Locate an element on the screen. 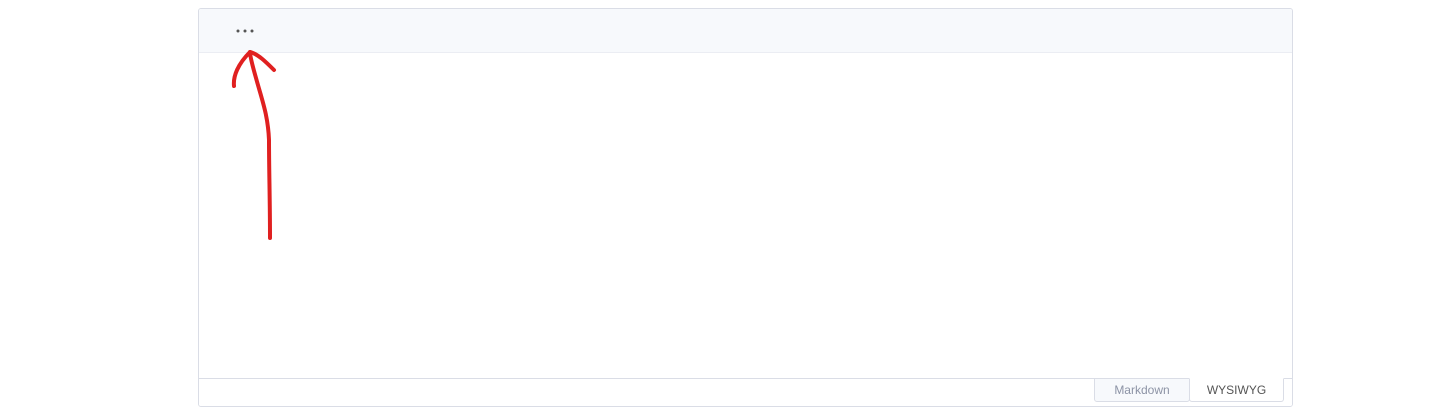 The image size is (1447, 418). wysiwyg-tab: WYSIWYG is located at coordinates (1236, 390).